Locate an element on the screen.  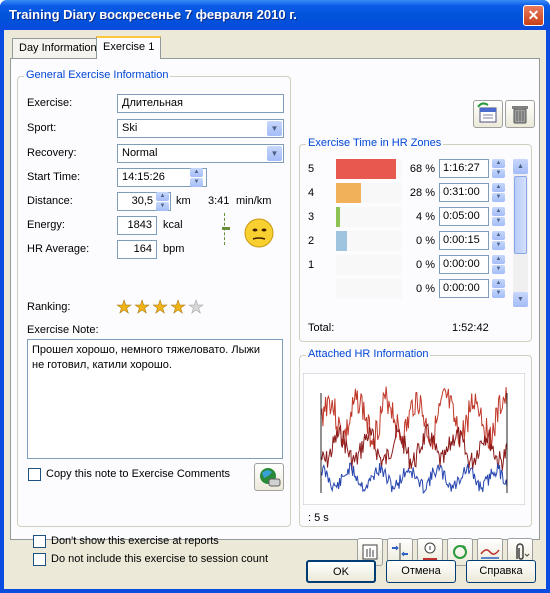
scroll-up-icon: ▲ is located at coordinates (520, 166).